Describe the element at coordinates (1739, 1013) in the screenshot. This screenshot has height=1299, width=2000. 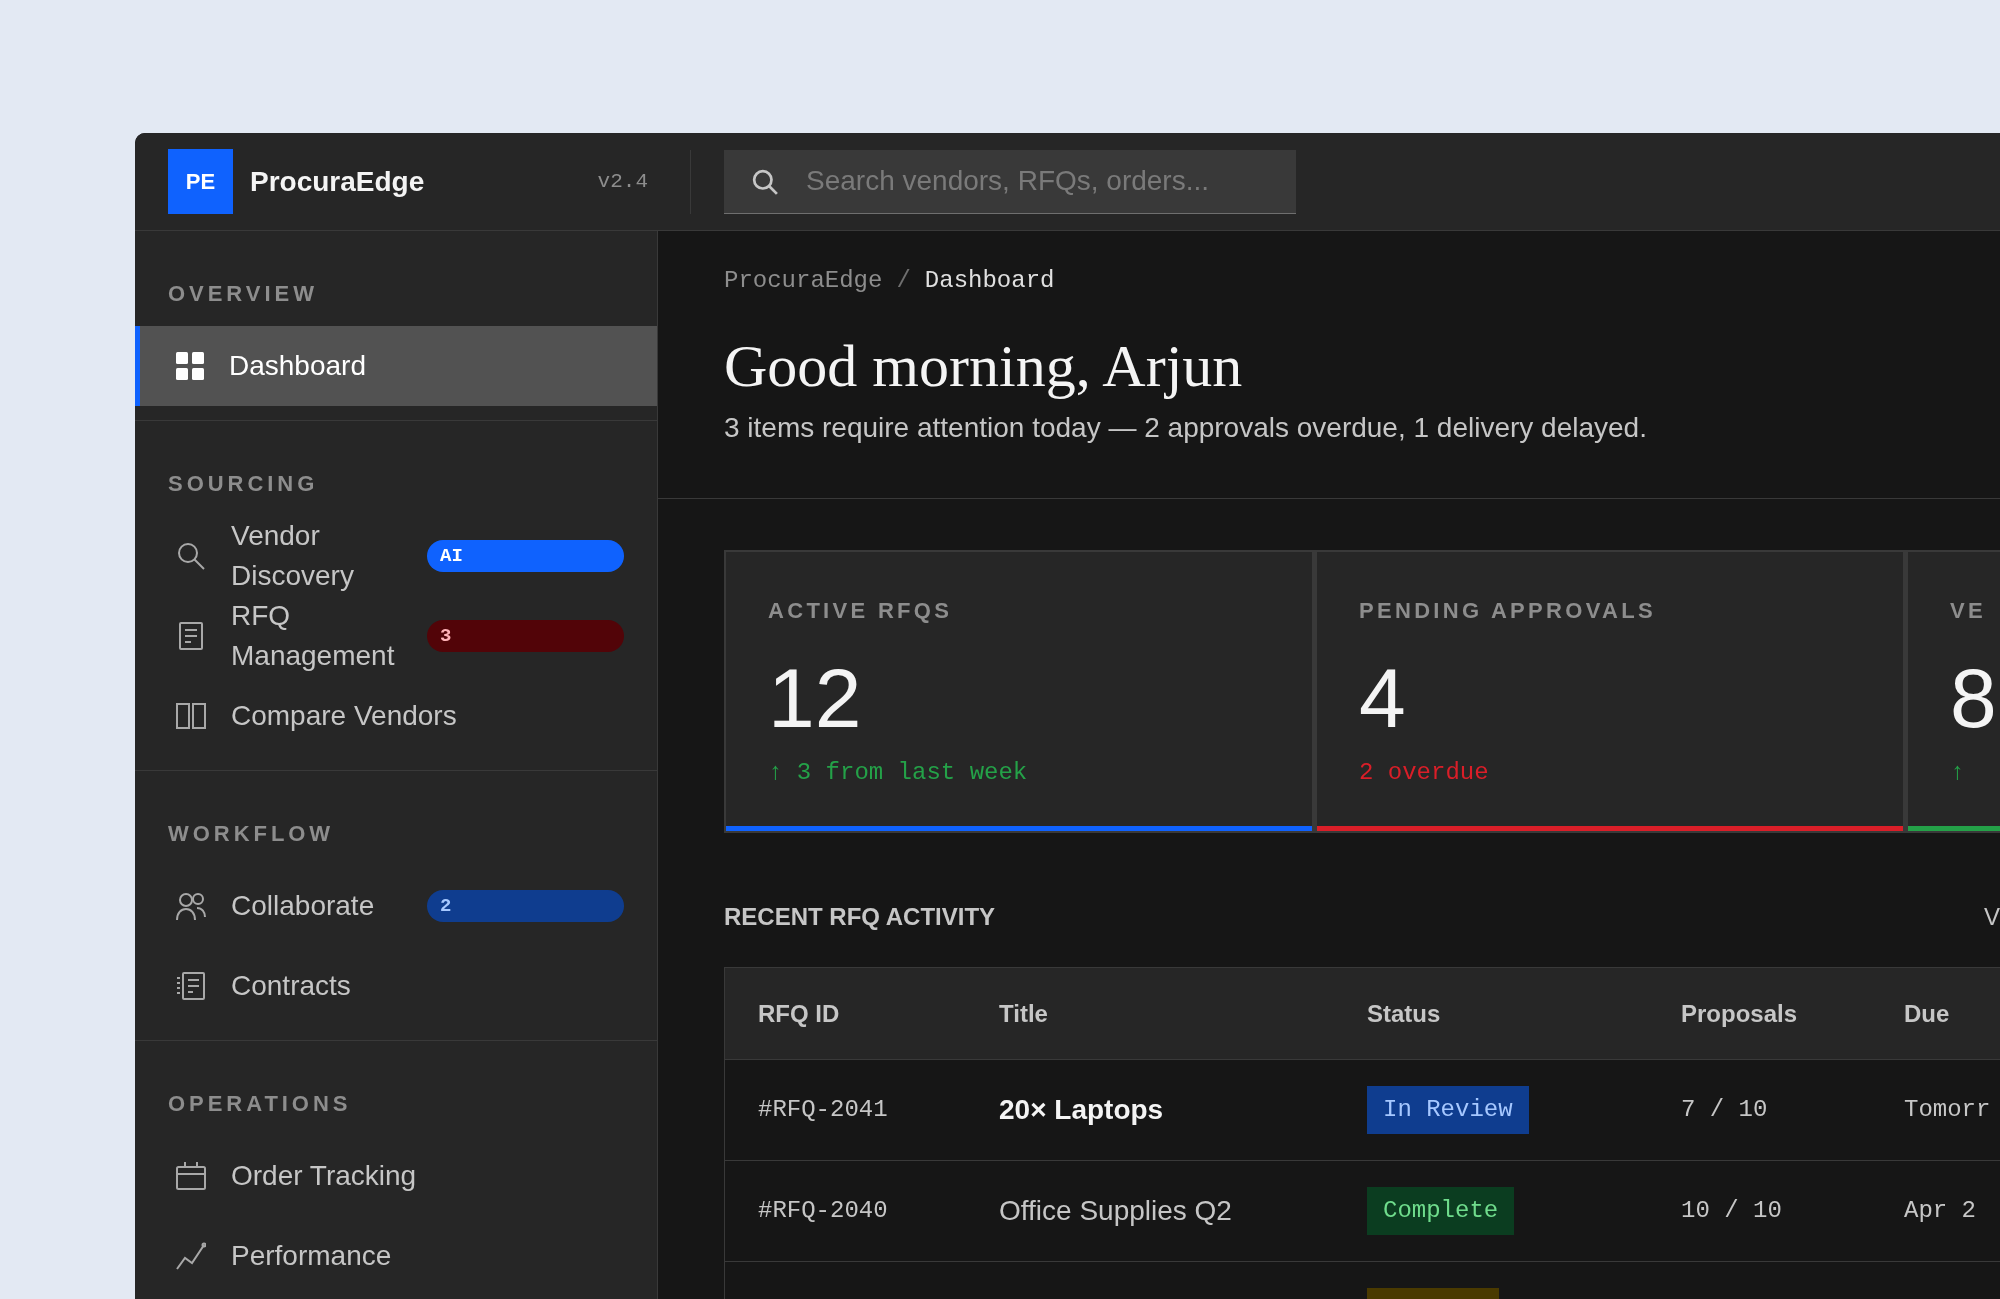
I see `column-header: Proposals` at that location.